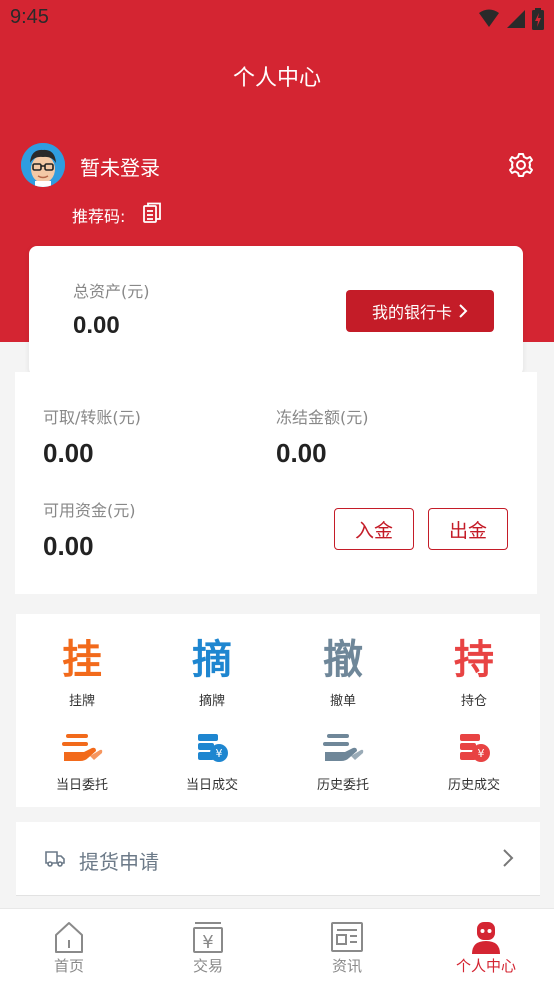 The height and width of the screenshot is (984, 554). I want to click on news-icon, so click(347, 937).